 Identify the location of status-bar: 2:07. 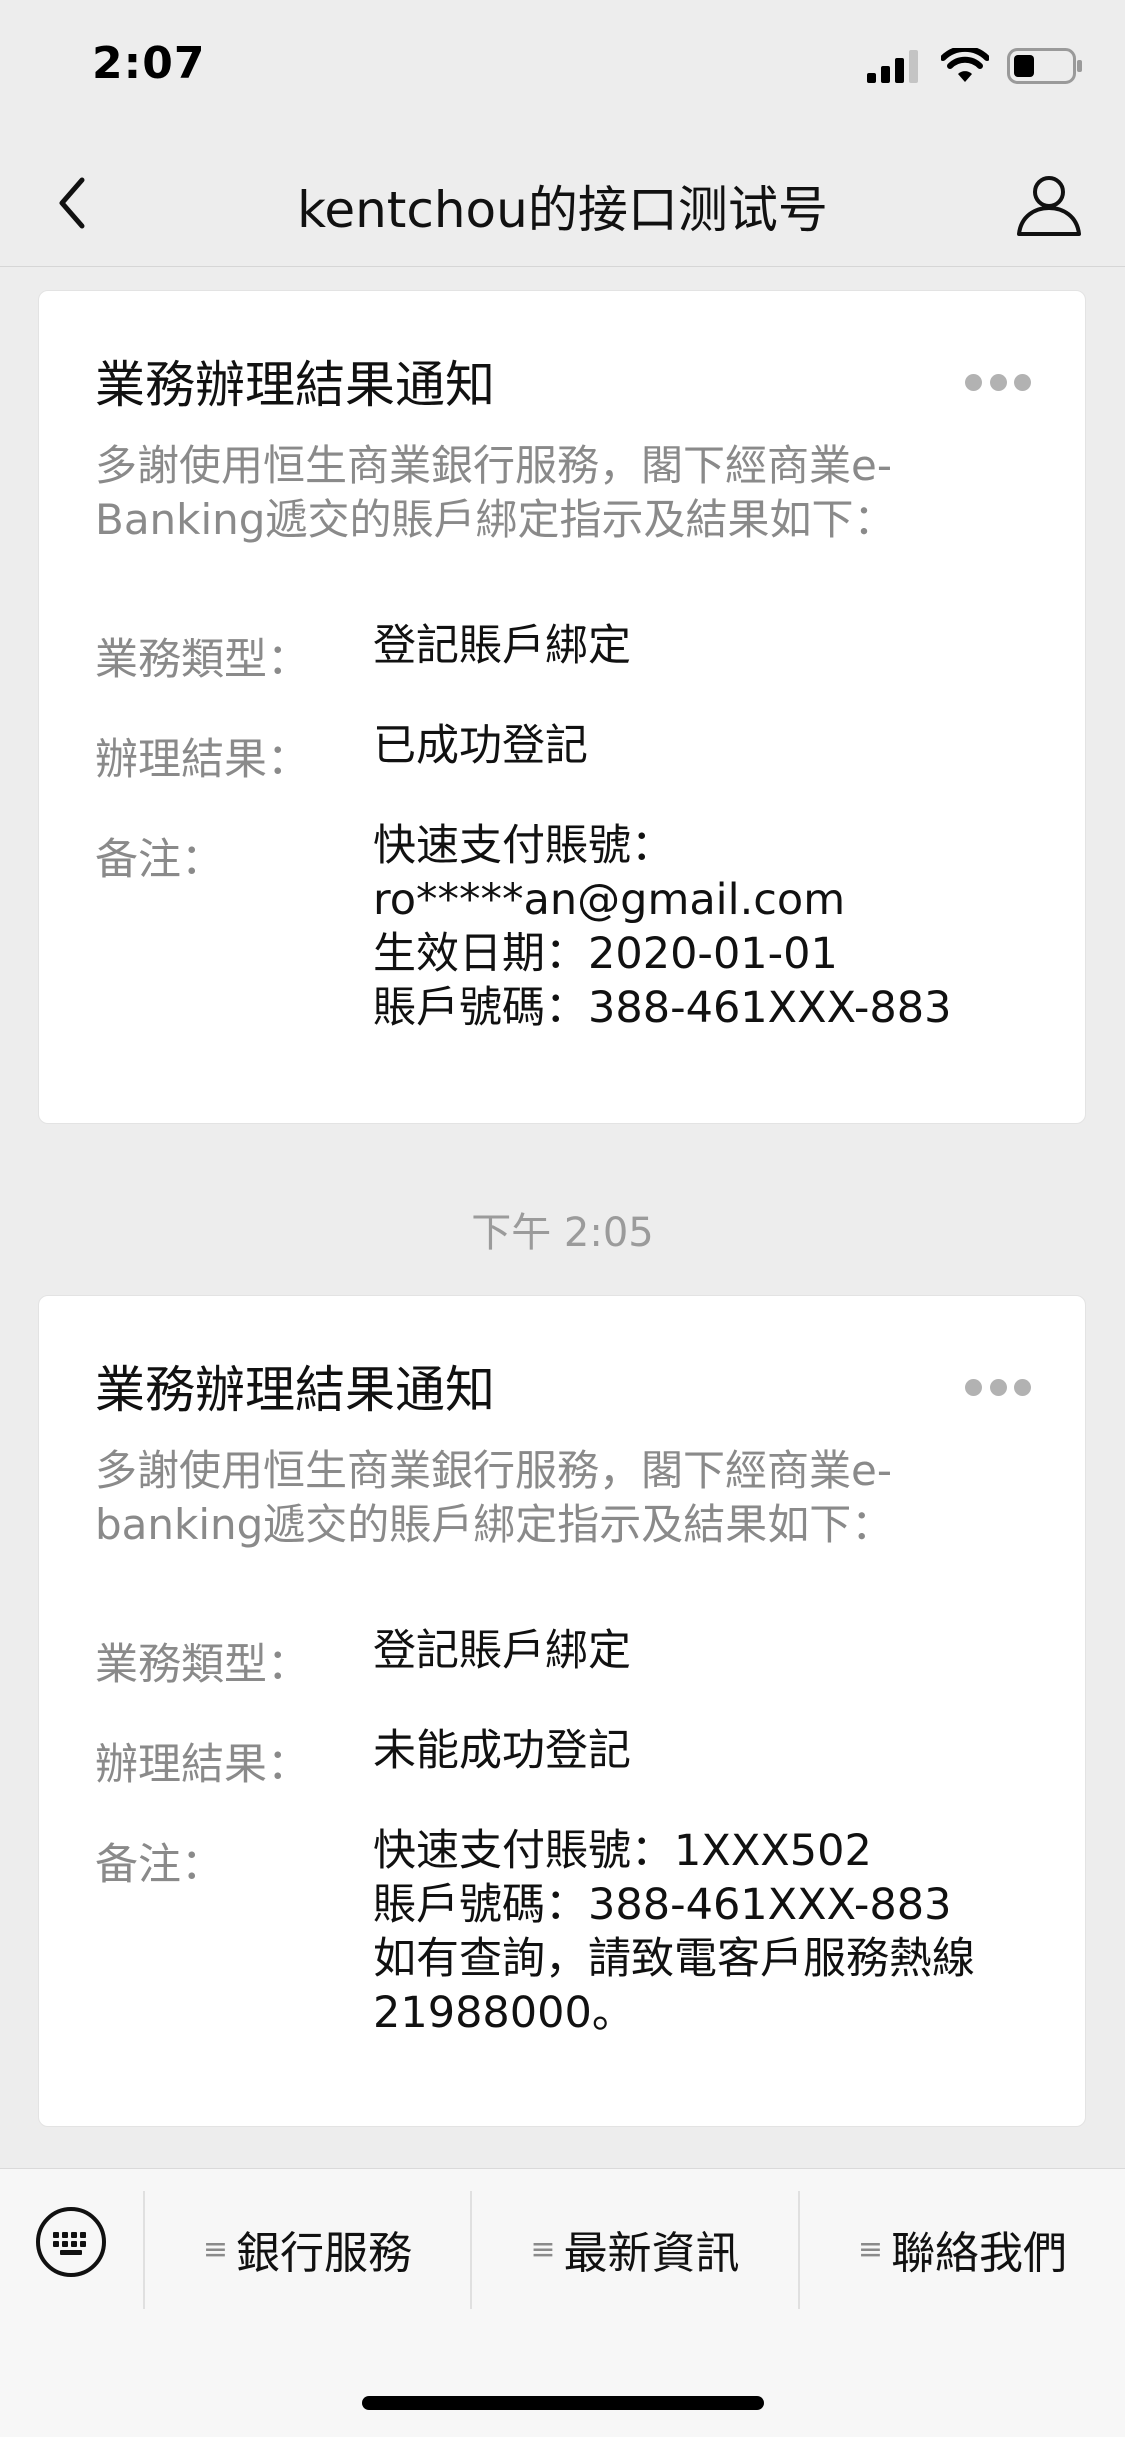
(562, 70).